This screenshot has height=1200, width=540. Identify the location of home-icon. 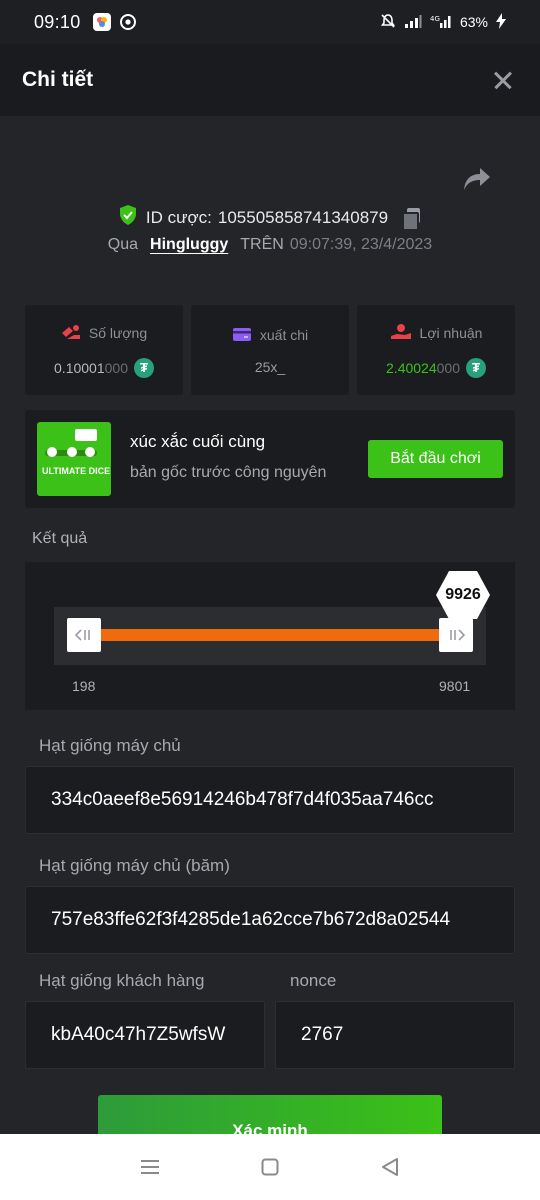
(270, 1167).